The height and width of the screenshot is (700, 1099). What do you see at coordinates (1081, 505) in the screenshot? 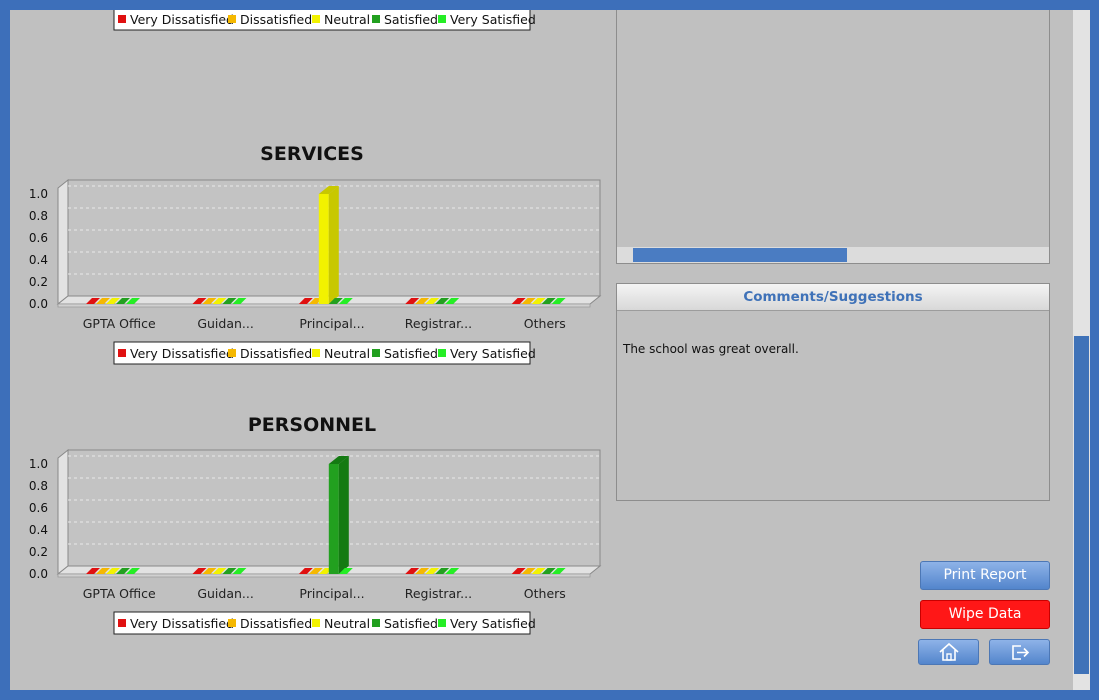
I see `vertical-scrollbar-thumb` at bounding box center [1081, 505].